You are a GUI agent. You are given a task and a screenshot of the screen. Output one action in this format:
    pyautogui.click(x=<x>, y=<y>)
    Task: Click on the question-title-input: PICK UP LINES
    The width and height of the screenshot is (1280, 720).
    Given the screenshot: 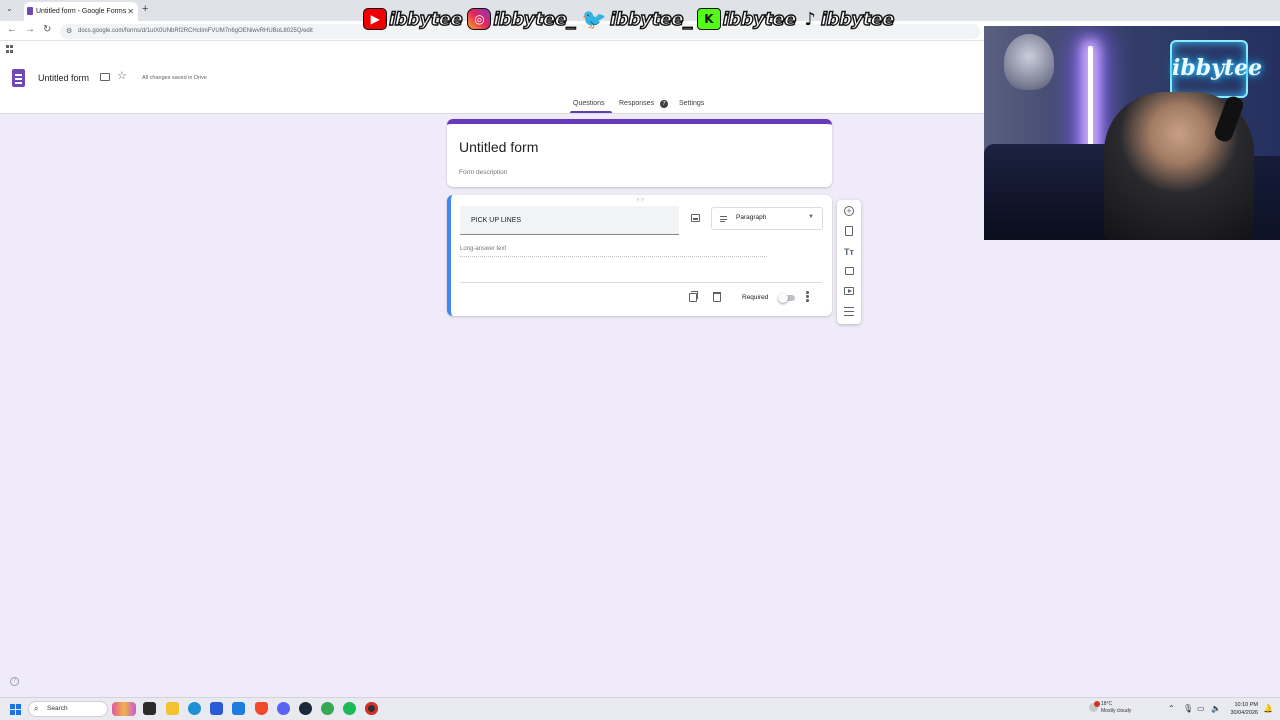 What is the action you would take?
    pyautogui.click(x=569, y=220)
    